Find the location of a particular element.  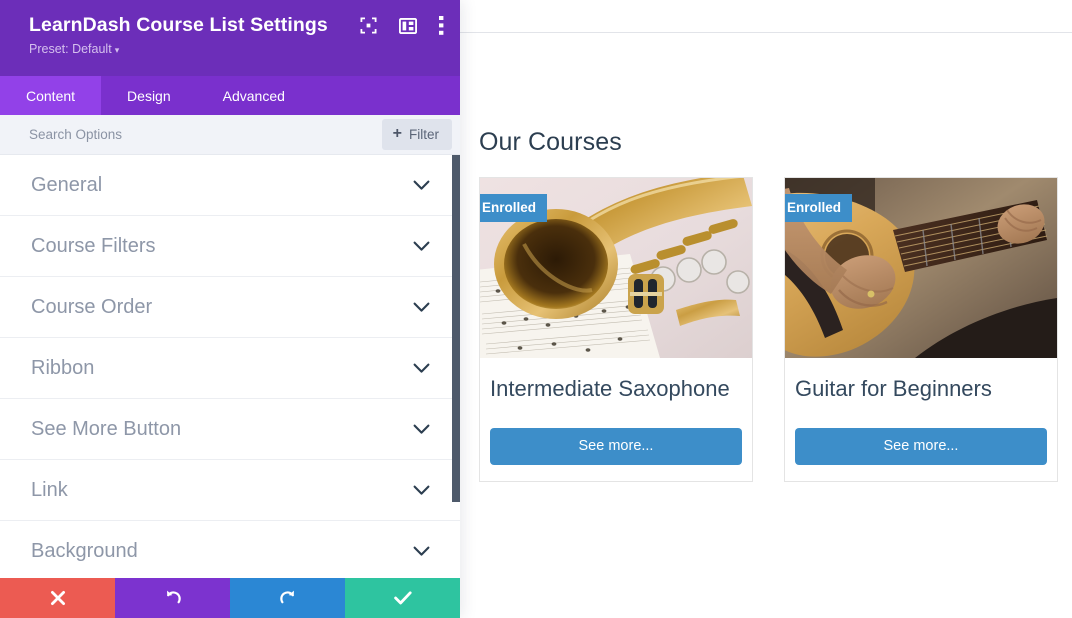

course-thumbnail-guitar: Enrolled is located at coordinates (921, 268).